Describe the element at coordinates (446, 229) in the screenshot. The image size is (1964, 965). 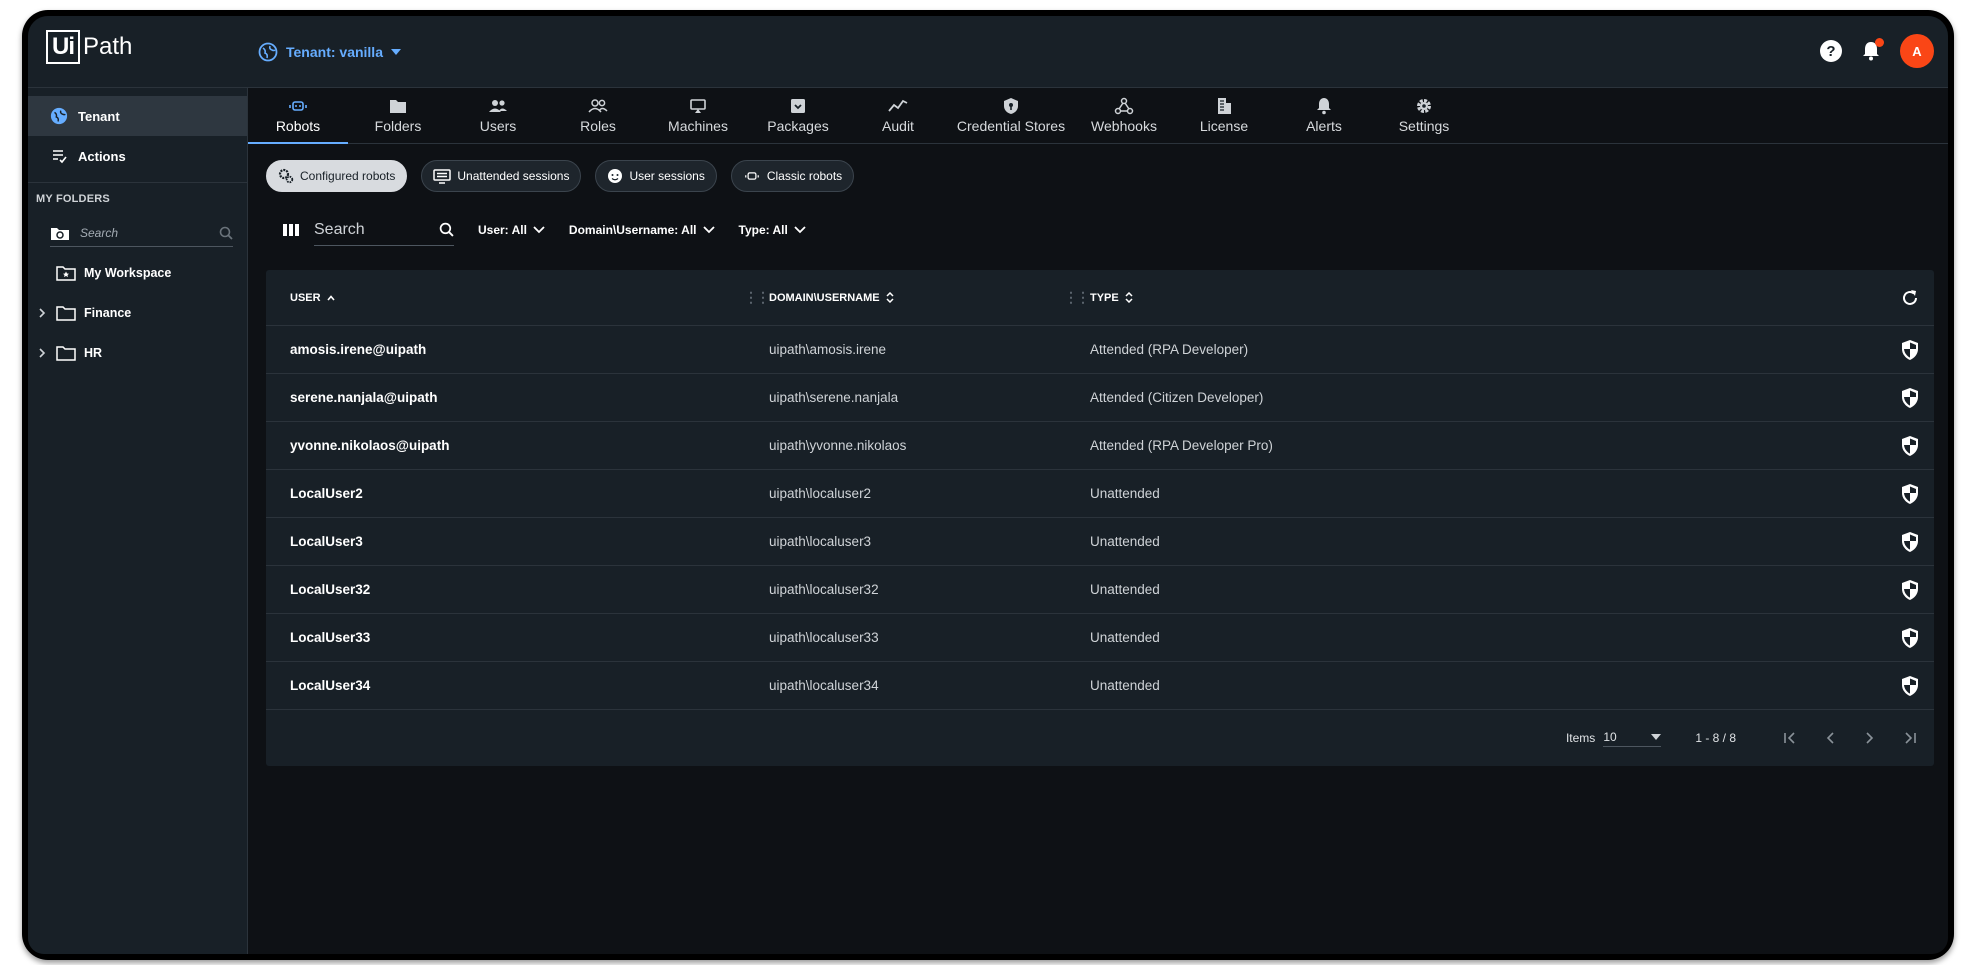
I see `search-icon` at that location.